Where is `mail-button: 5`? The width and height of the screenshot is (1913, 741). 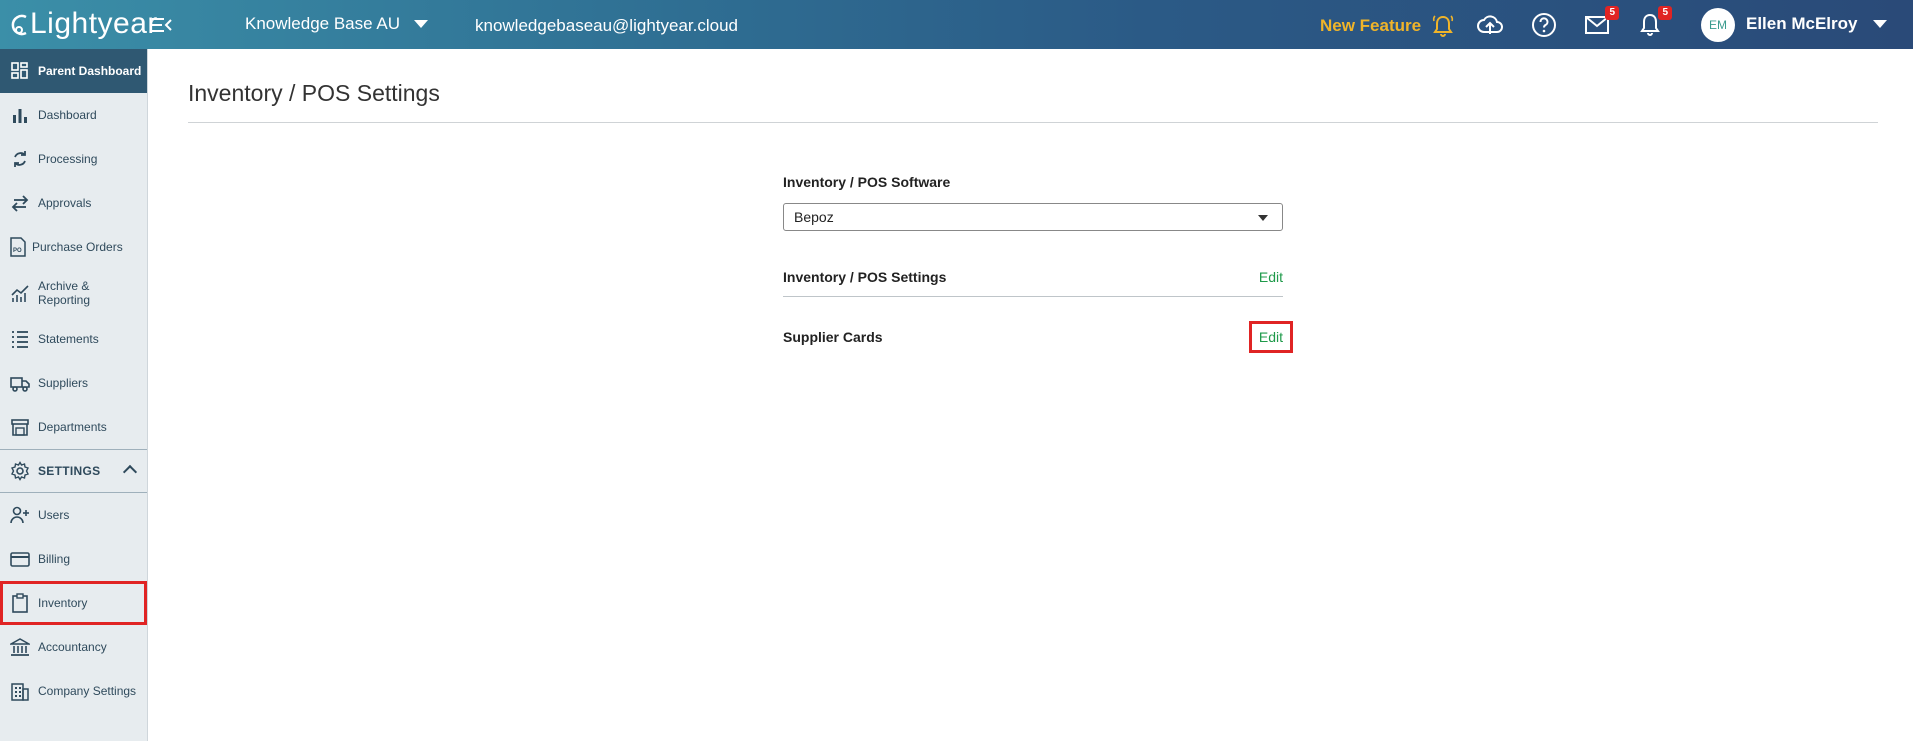 mail-button: 5 is located at coordinates (1601, 22).